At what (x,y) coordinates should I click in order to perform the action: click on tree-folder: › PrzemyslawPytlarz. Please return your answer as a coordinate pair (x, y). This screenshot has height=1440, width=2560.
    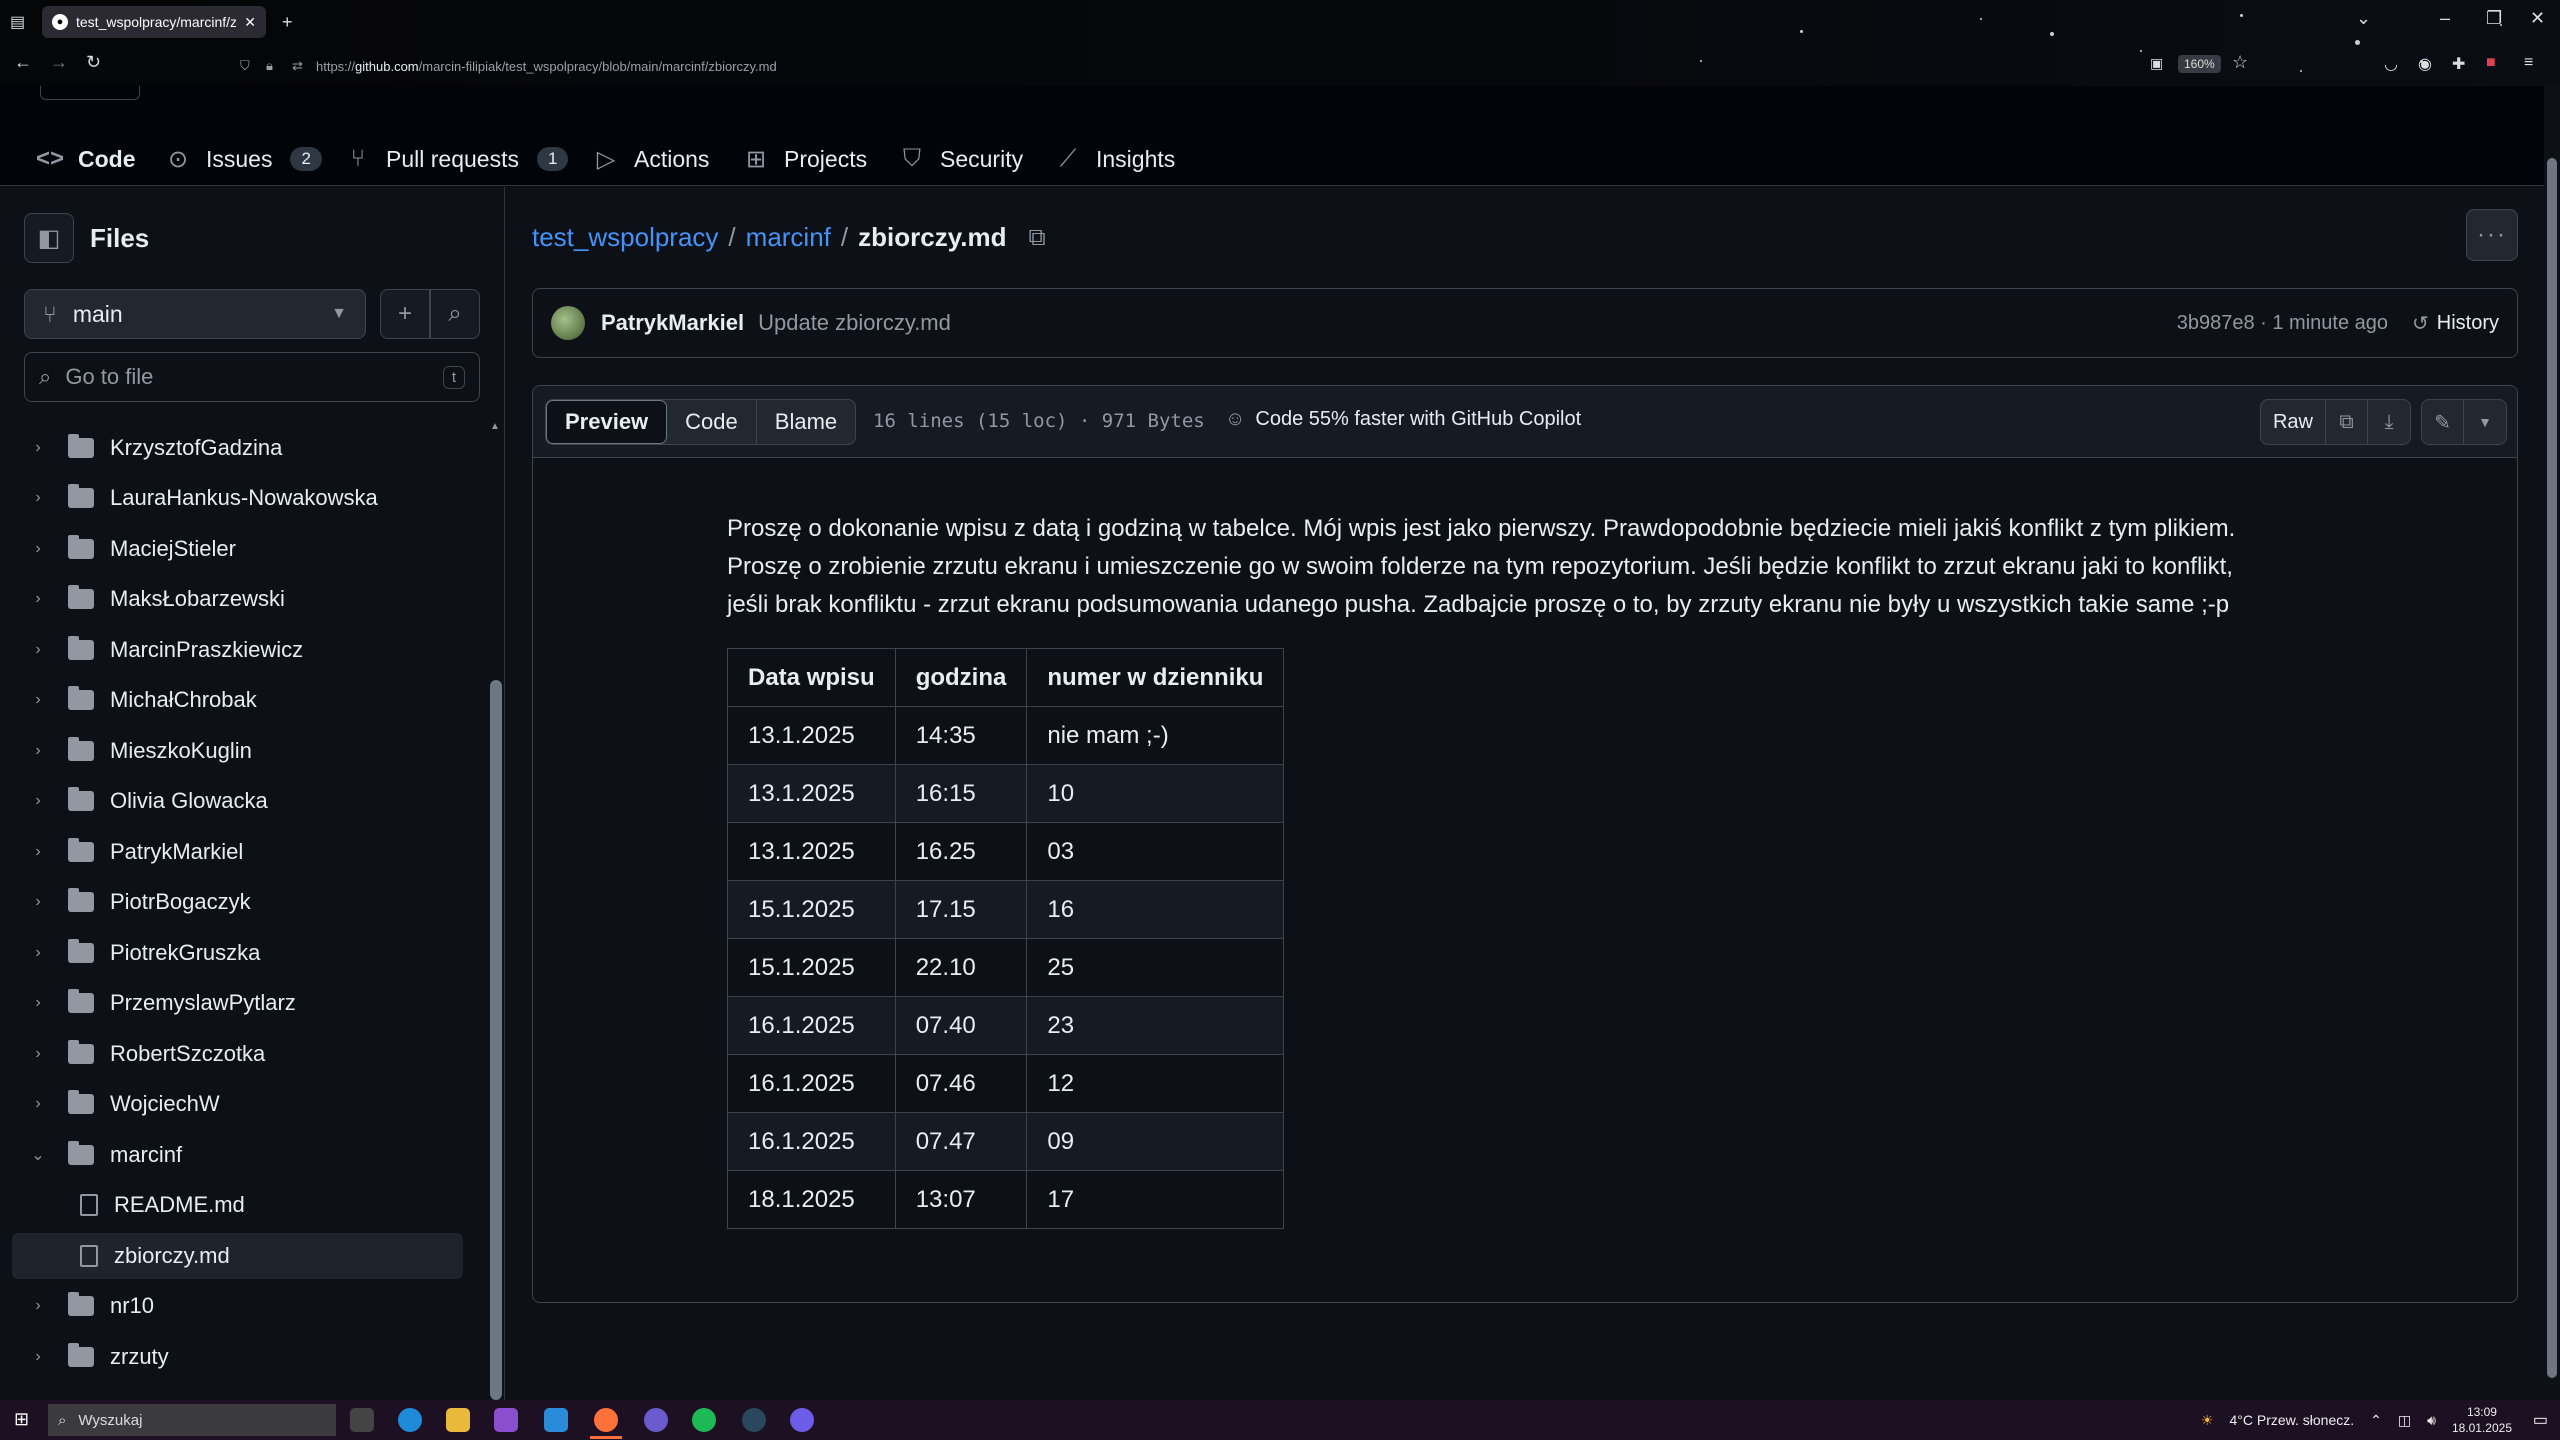
    Looking at the image, I should click on (231, 1003).